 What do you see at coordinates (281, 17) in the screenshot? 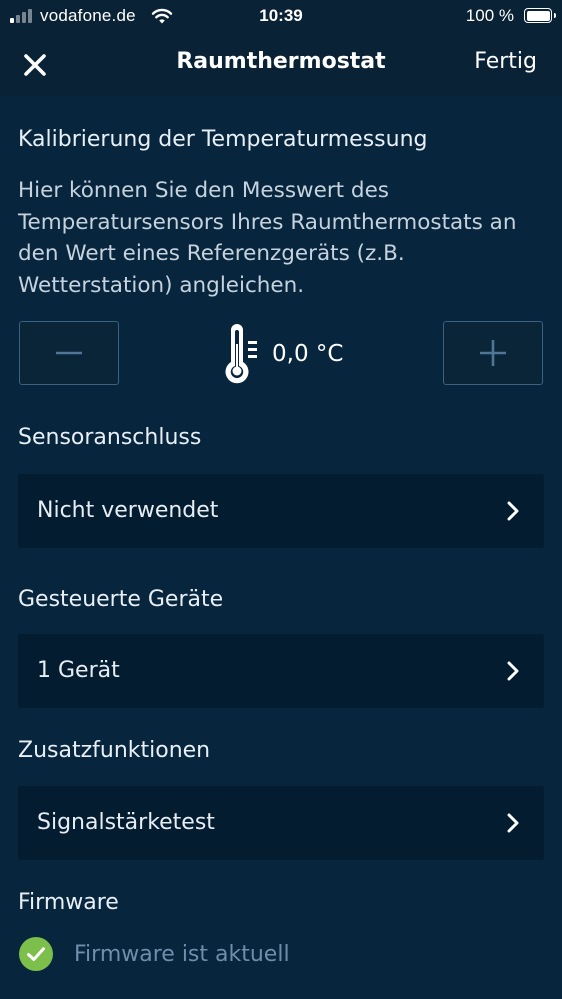
I see `status-bar: vodafone.de 10:39 100 %` at bounding box center [281, 17].